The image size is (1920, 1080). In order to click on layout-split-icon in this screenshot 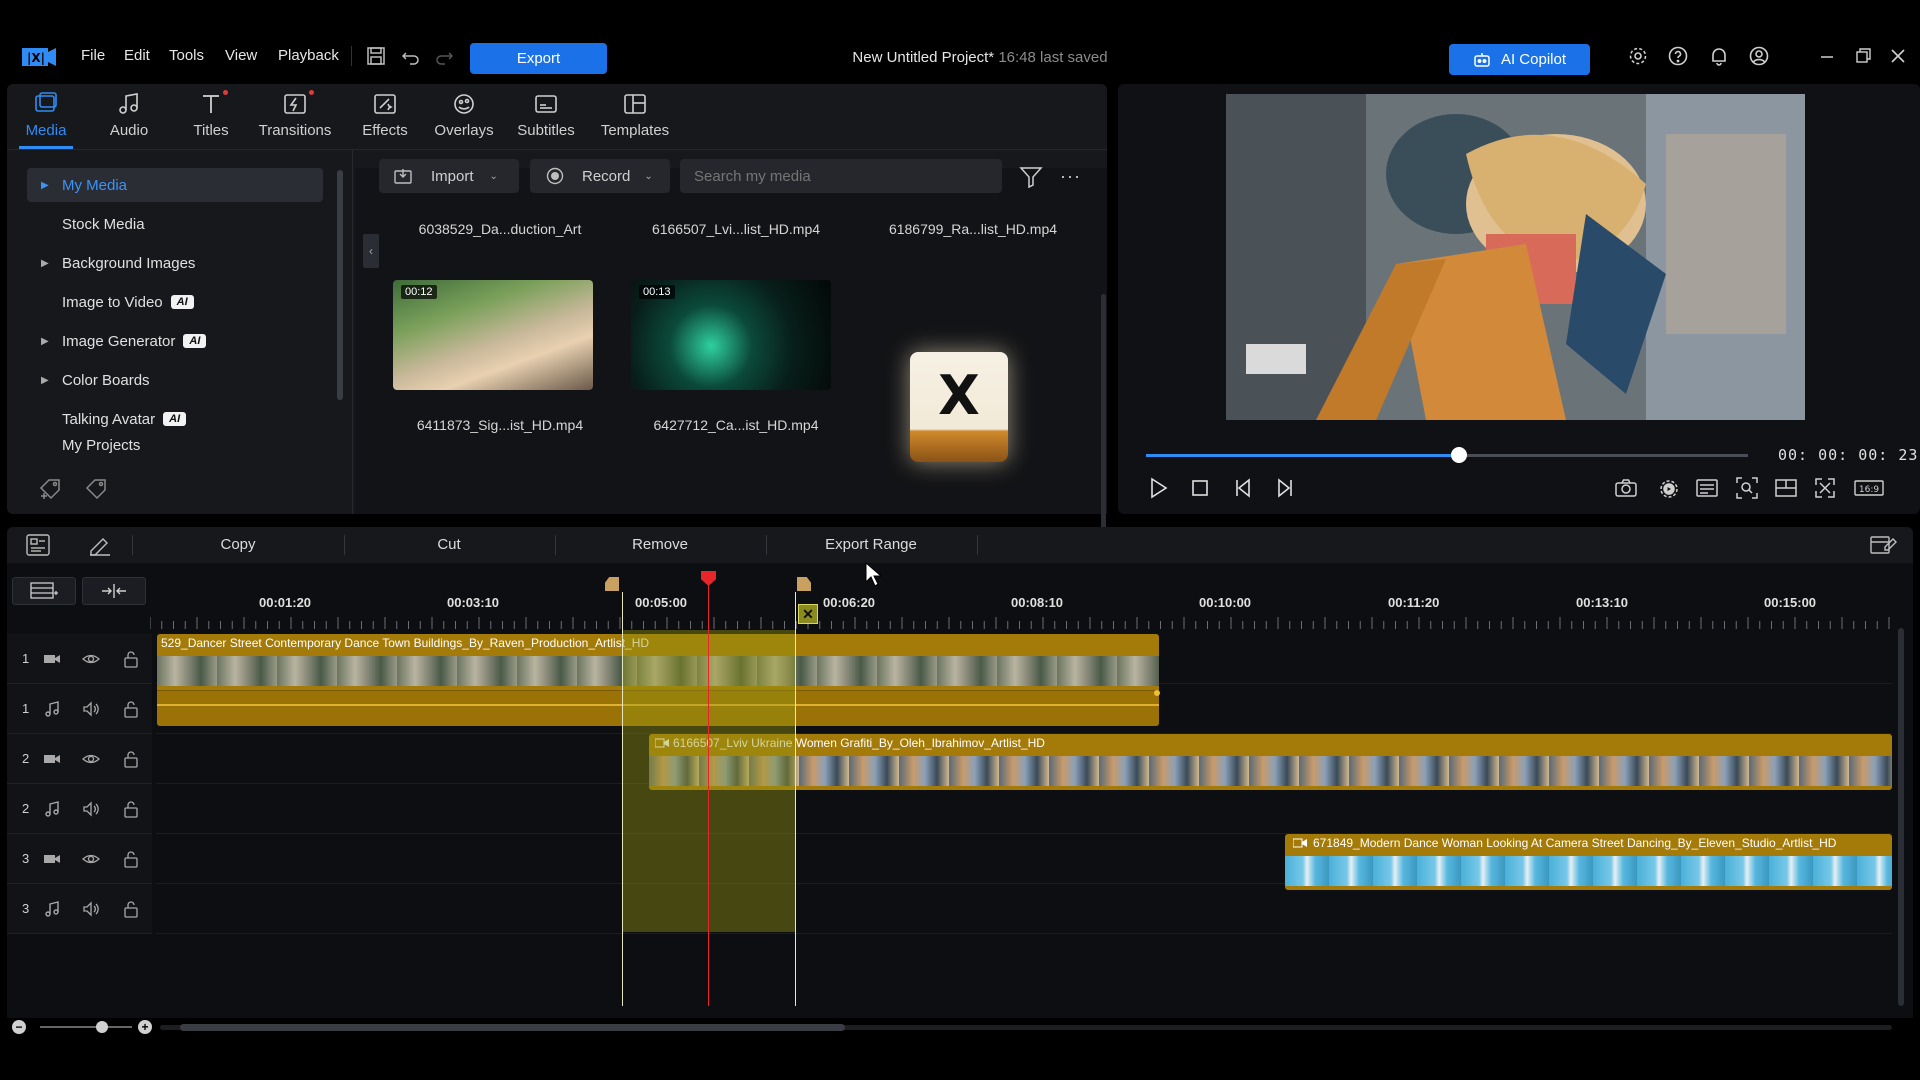, I will do `click(1786, 488)`.